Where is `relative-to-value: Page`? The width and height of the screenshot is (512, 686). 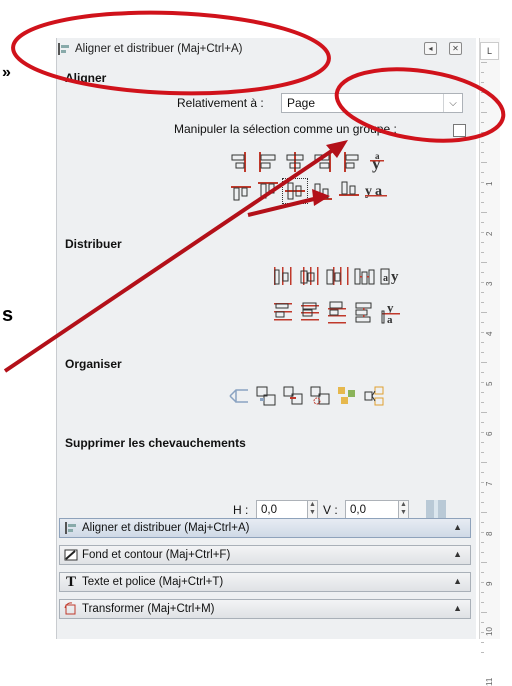 relative-to-value: Page is located at coordinates (301, 103).